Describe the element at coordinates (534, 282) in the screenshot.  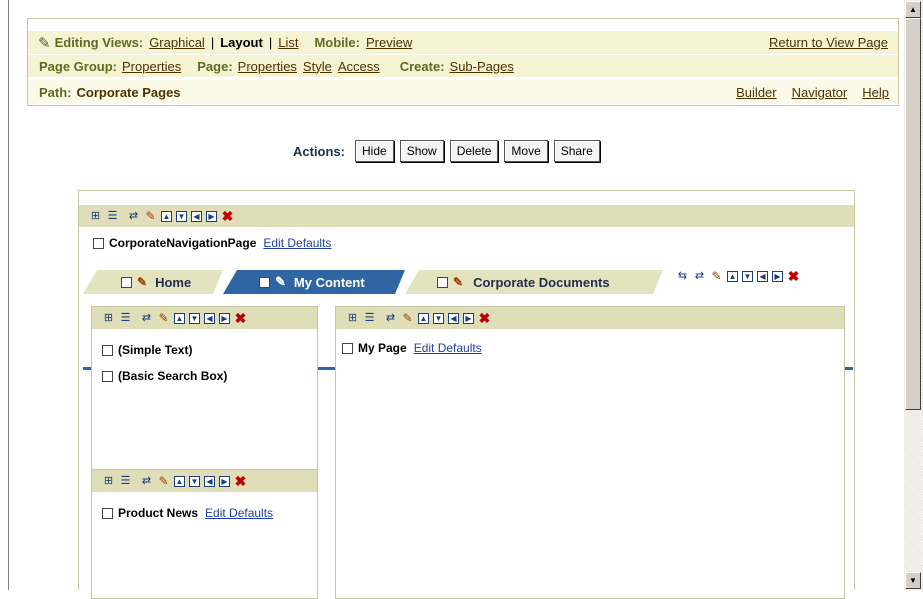
I see `tab-corporate-documents: ✎ Corporate Documents` at that location.